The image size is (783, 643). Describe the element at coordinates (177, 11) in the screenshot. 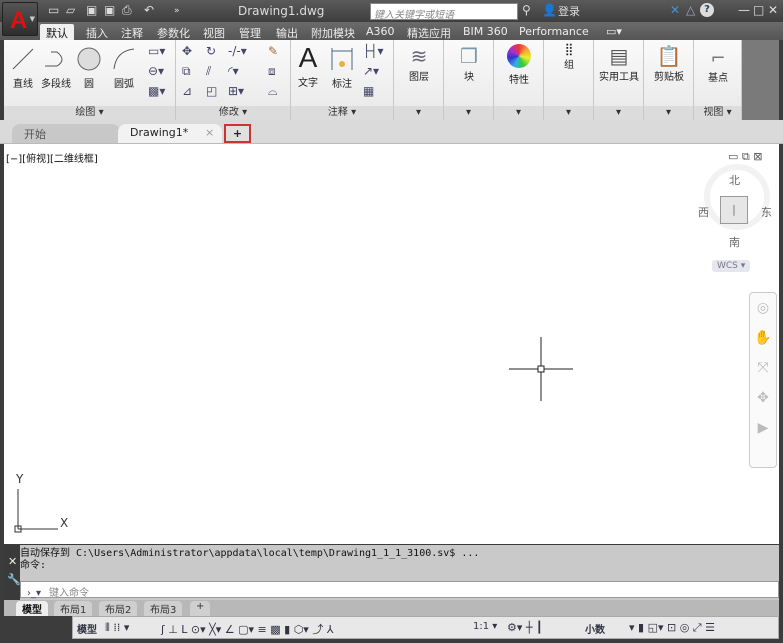

I see `more-icon: »` at that location.